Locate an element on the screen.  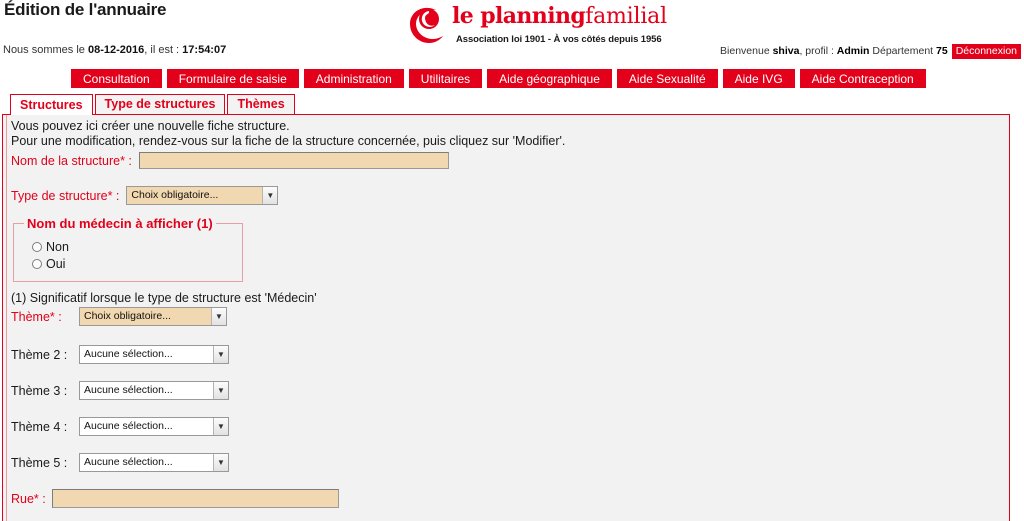
nav-administration: Administration is located at coordinates (353, 78).